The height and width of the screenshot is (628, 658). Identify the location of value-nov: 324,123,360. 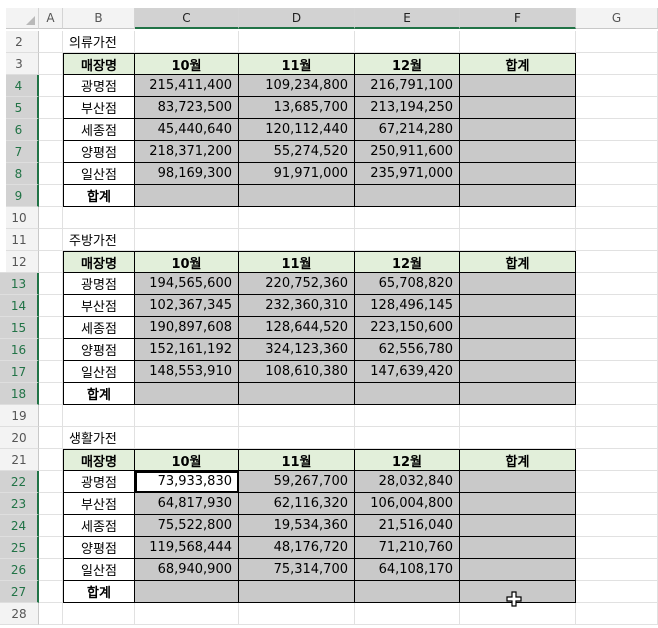
(297, 350).